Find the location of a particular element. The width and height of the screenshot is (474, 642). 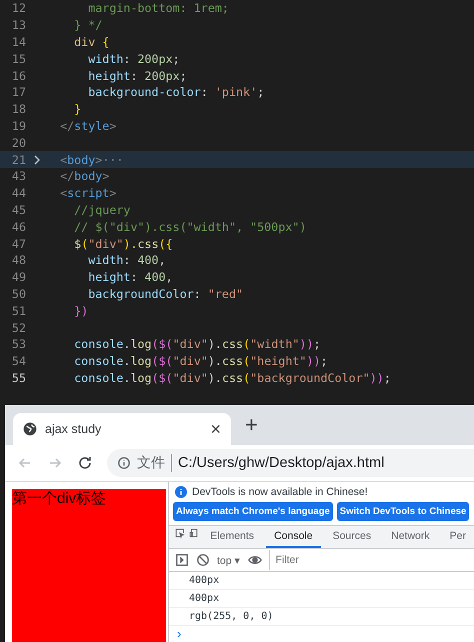

code-line: $("div").css({ is located at coordinates (123, 243).